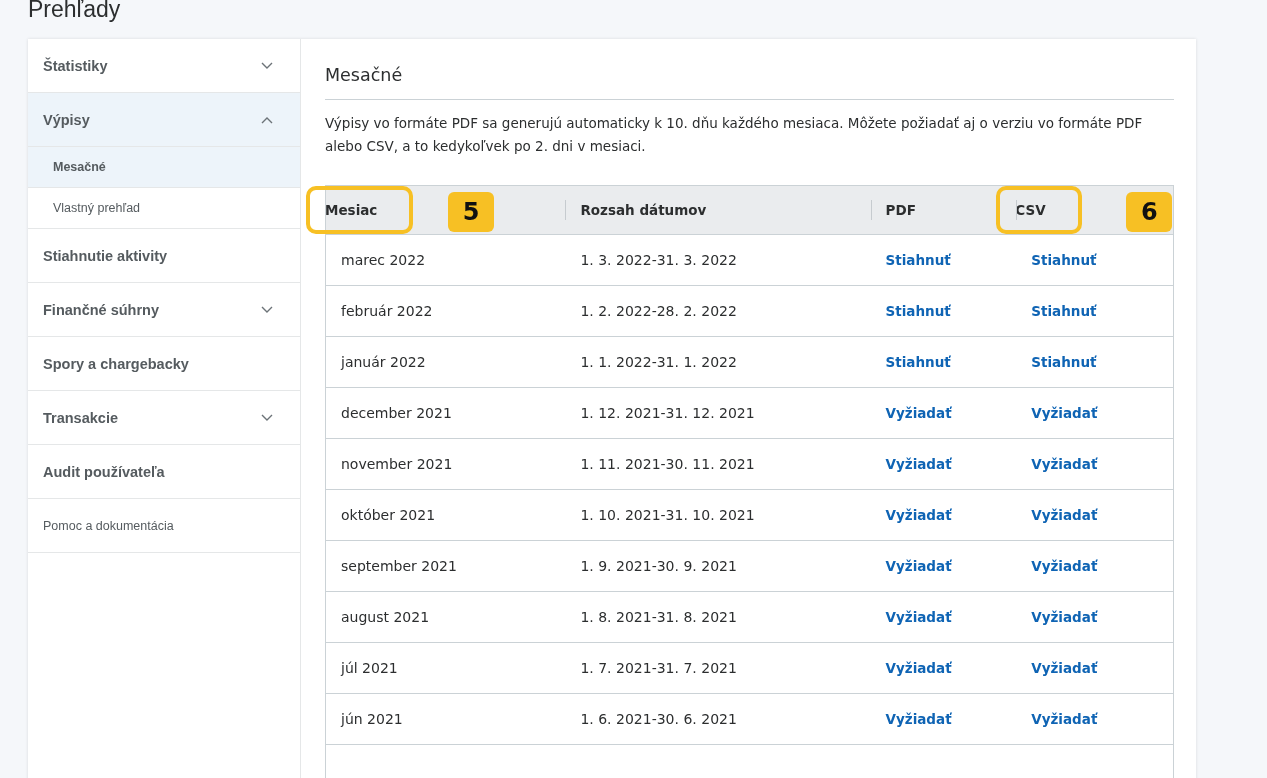 The height and width of the screenshot is (778, 1267). Describe the element at coordinates (164, 208) in the screenshot. I see `sidebar-subitem: Vlastný prehľad` at that location.